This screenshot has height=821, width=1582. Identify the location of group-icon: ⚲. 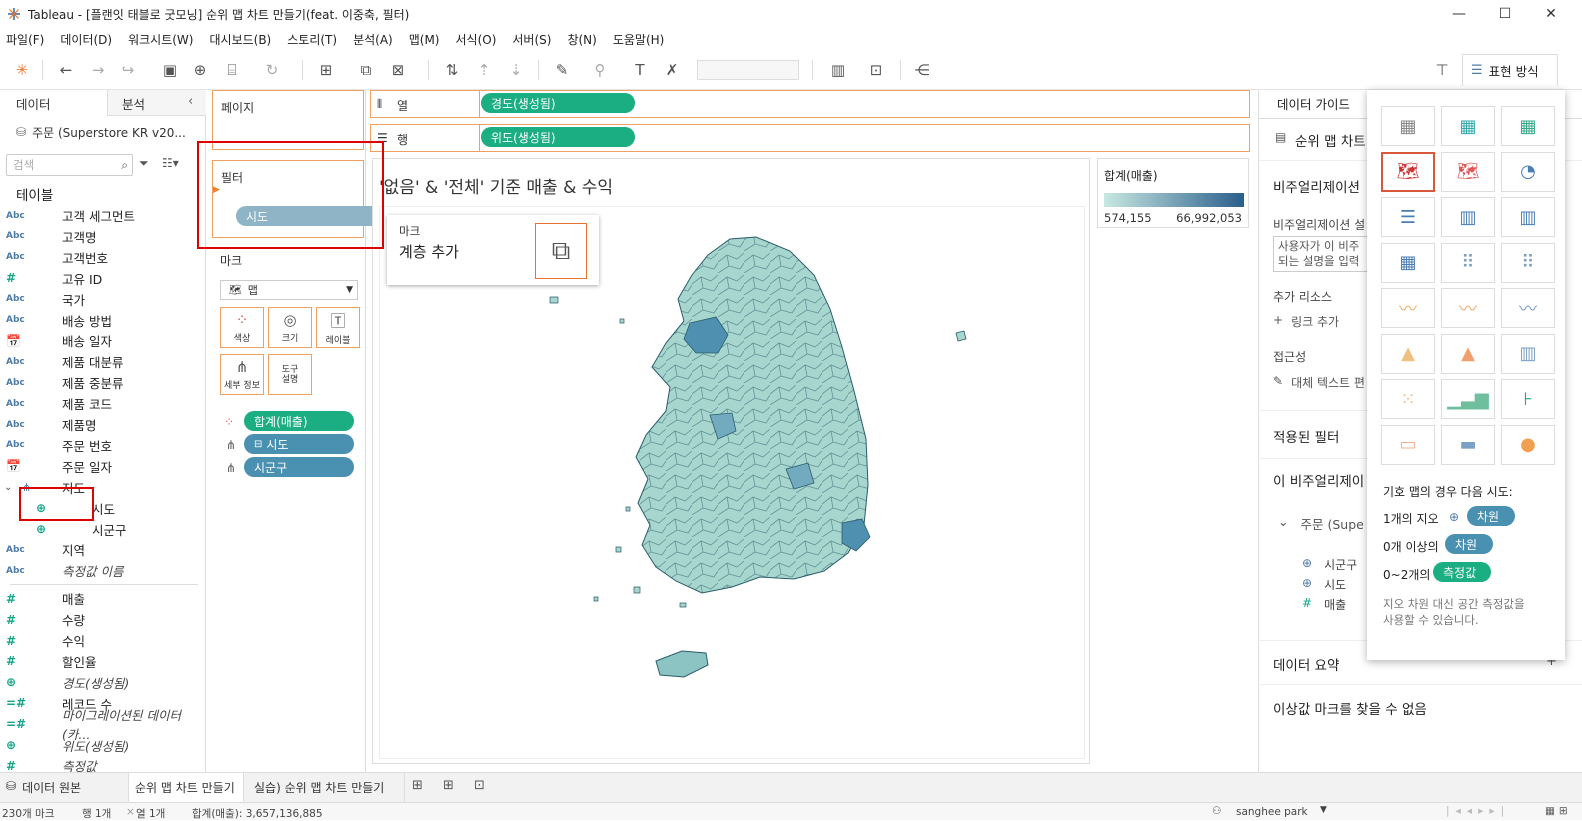
(600, 70).